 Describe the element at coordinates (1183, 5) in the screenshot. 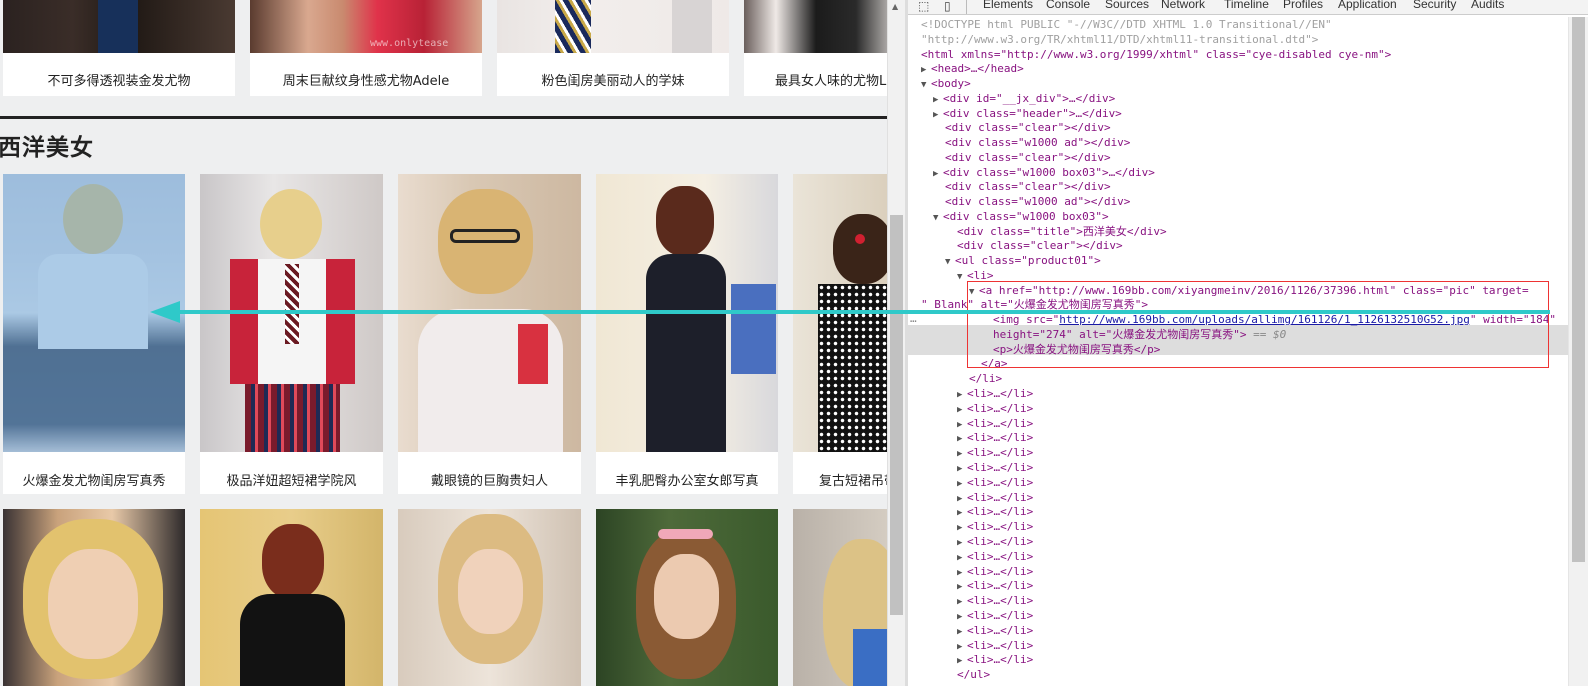

I see `tab-network: Network` at that location.